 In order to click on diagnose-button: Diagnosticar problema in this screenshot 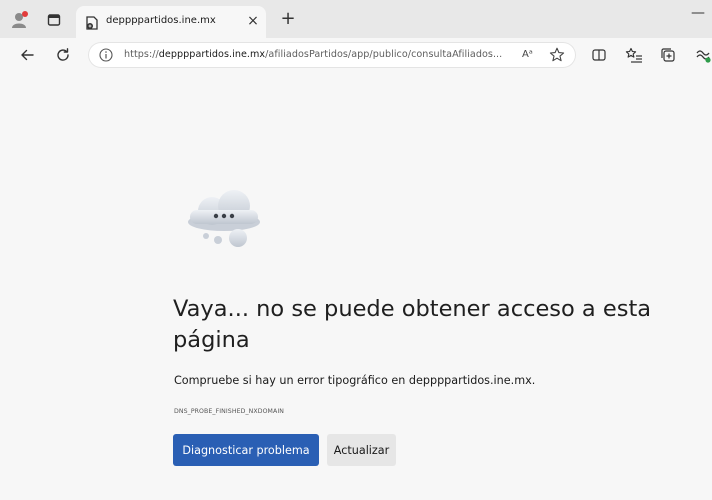, I will do `click(246, 450)`.